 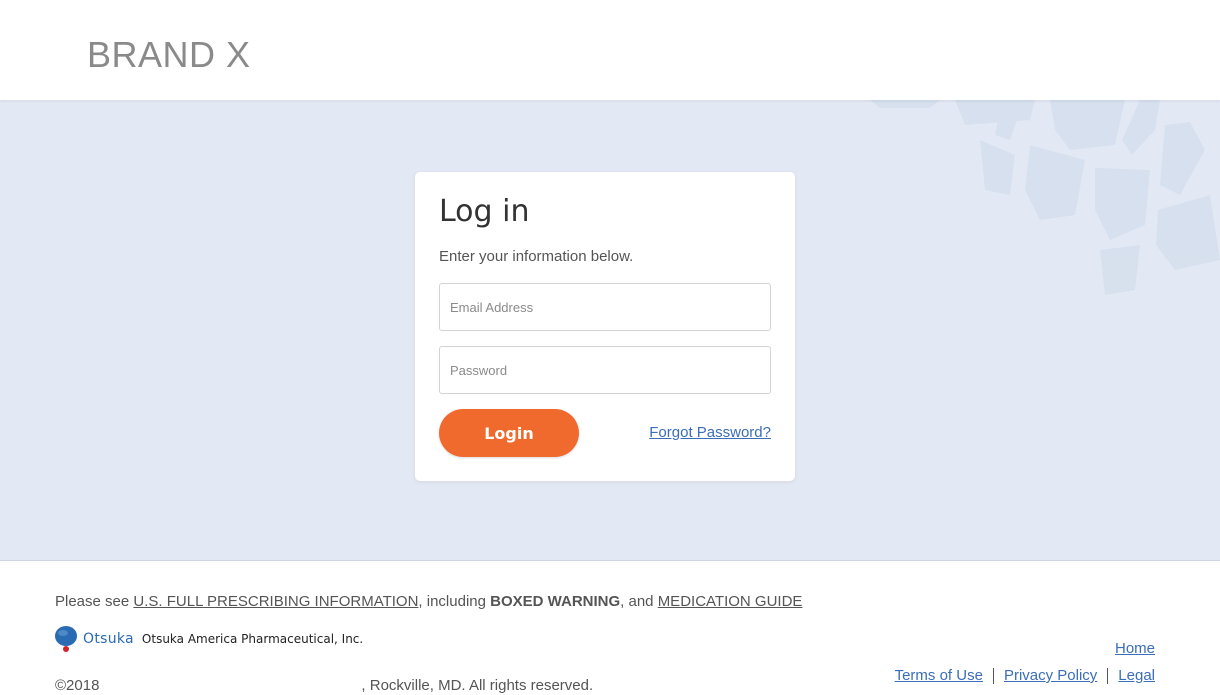 I want to click on terms-of-use-link: Terms of Use, so click(x=939, y=675).